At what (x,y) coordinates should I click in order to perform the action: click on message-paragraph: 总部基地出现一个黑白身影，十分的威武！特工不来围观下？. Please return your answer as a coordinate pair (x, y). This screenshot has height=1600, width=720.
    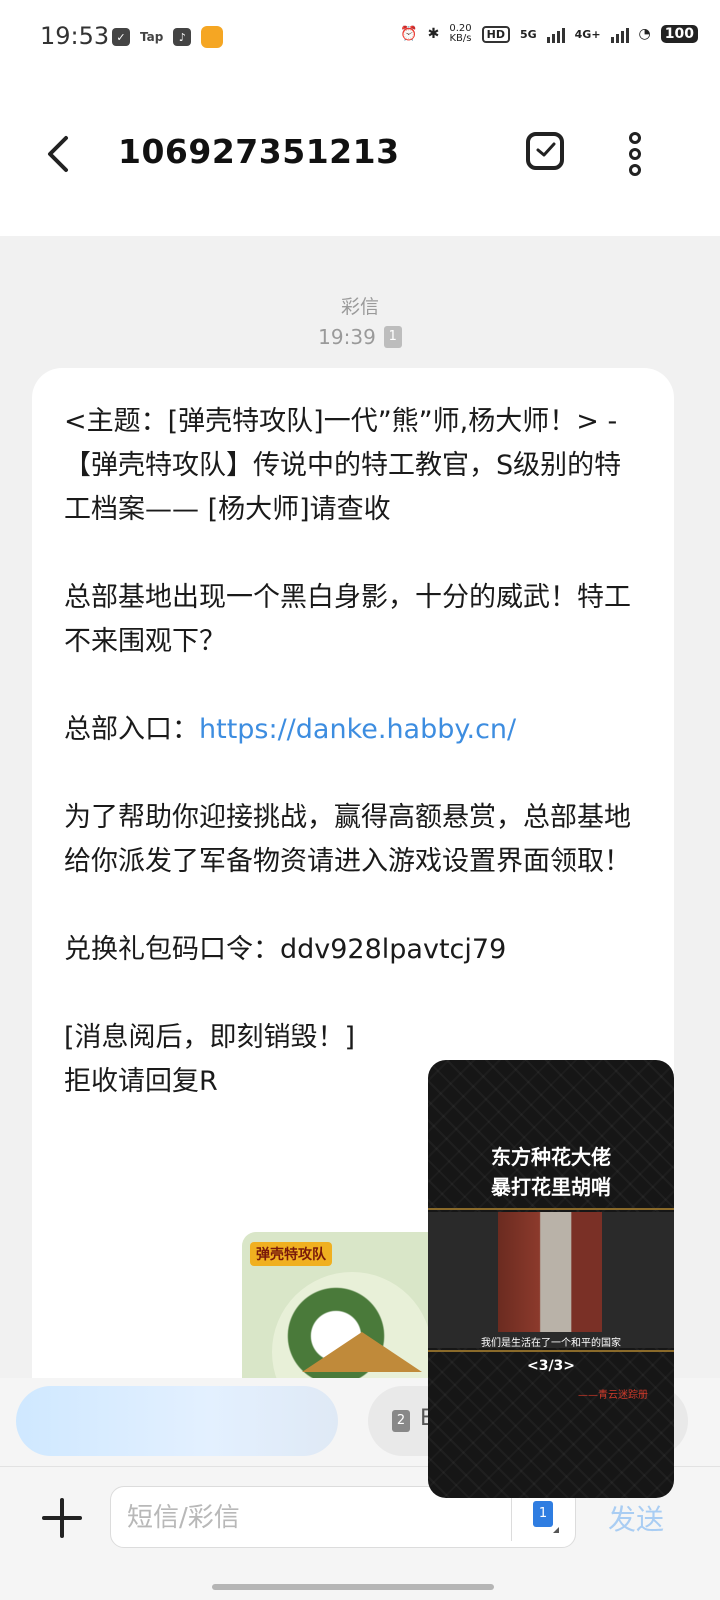
    Looking at the image, I should click on (347, 619).